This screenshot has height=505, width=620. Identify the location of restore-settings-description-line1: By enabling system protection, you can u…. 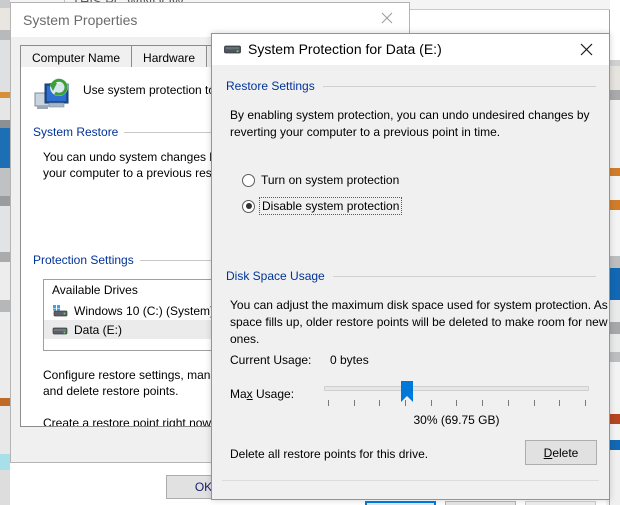
(410, 115).